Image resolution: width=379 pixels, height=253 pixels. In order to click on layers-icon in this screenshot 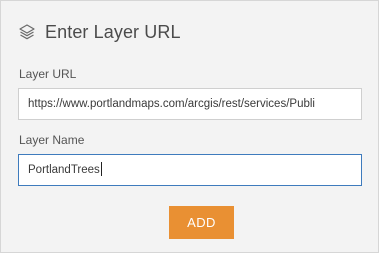, I will do `click(27, 32)`.